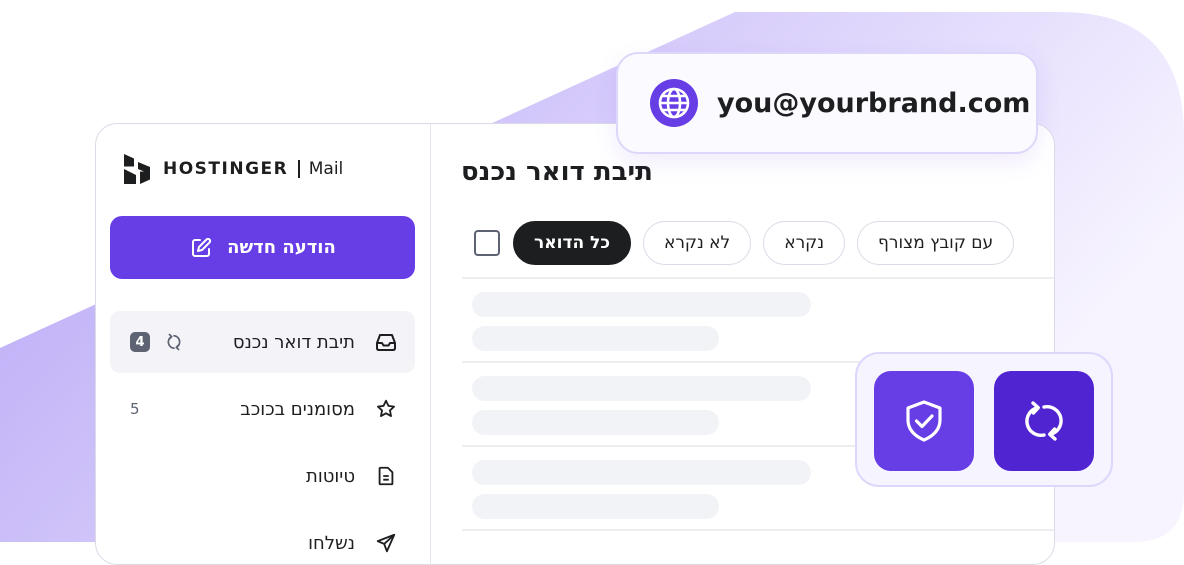 The image size is (1184, 565). Describe the element at coordinates (804, 243) in the screenshot. I see `filter-read: נקרא` at that location.